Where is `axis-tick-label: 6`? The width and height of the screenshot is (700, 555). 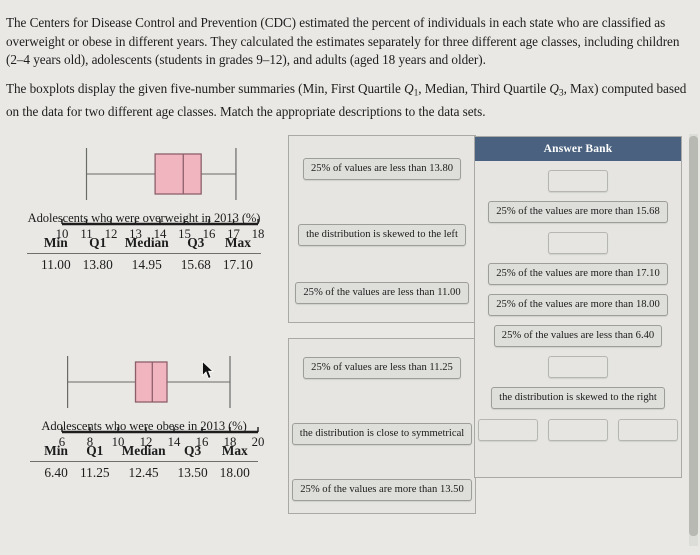 axis-tick-label: 6 is located at coordinates (62, 442).